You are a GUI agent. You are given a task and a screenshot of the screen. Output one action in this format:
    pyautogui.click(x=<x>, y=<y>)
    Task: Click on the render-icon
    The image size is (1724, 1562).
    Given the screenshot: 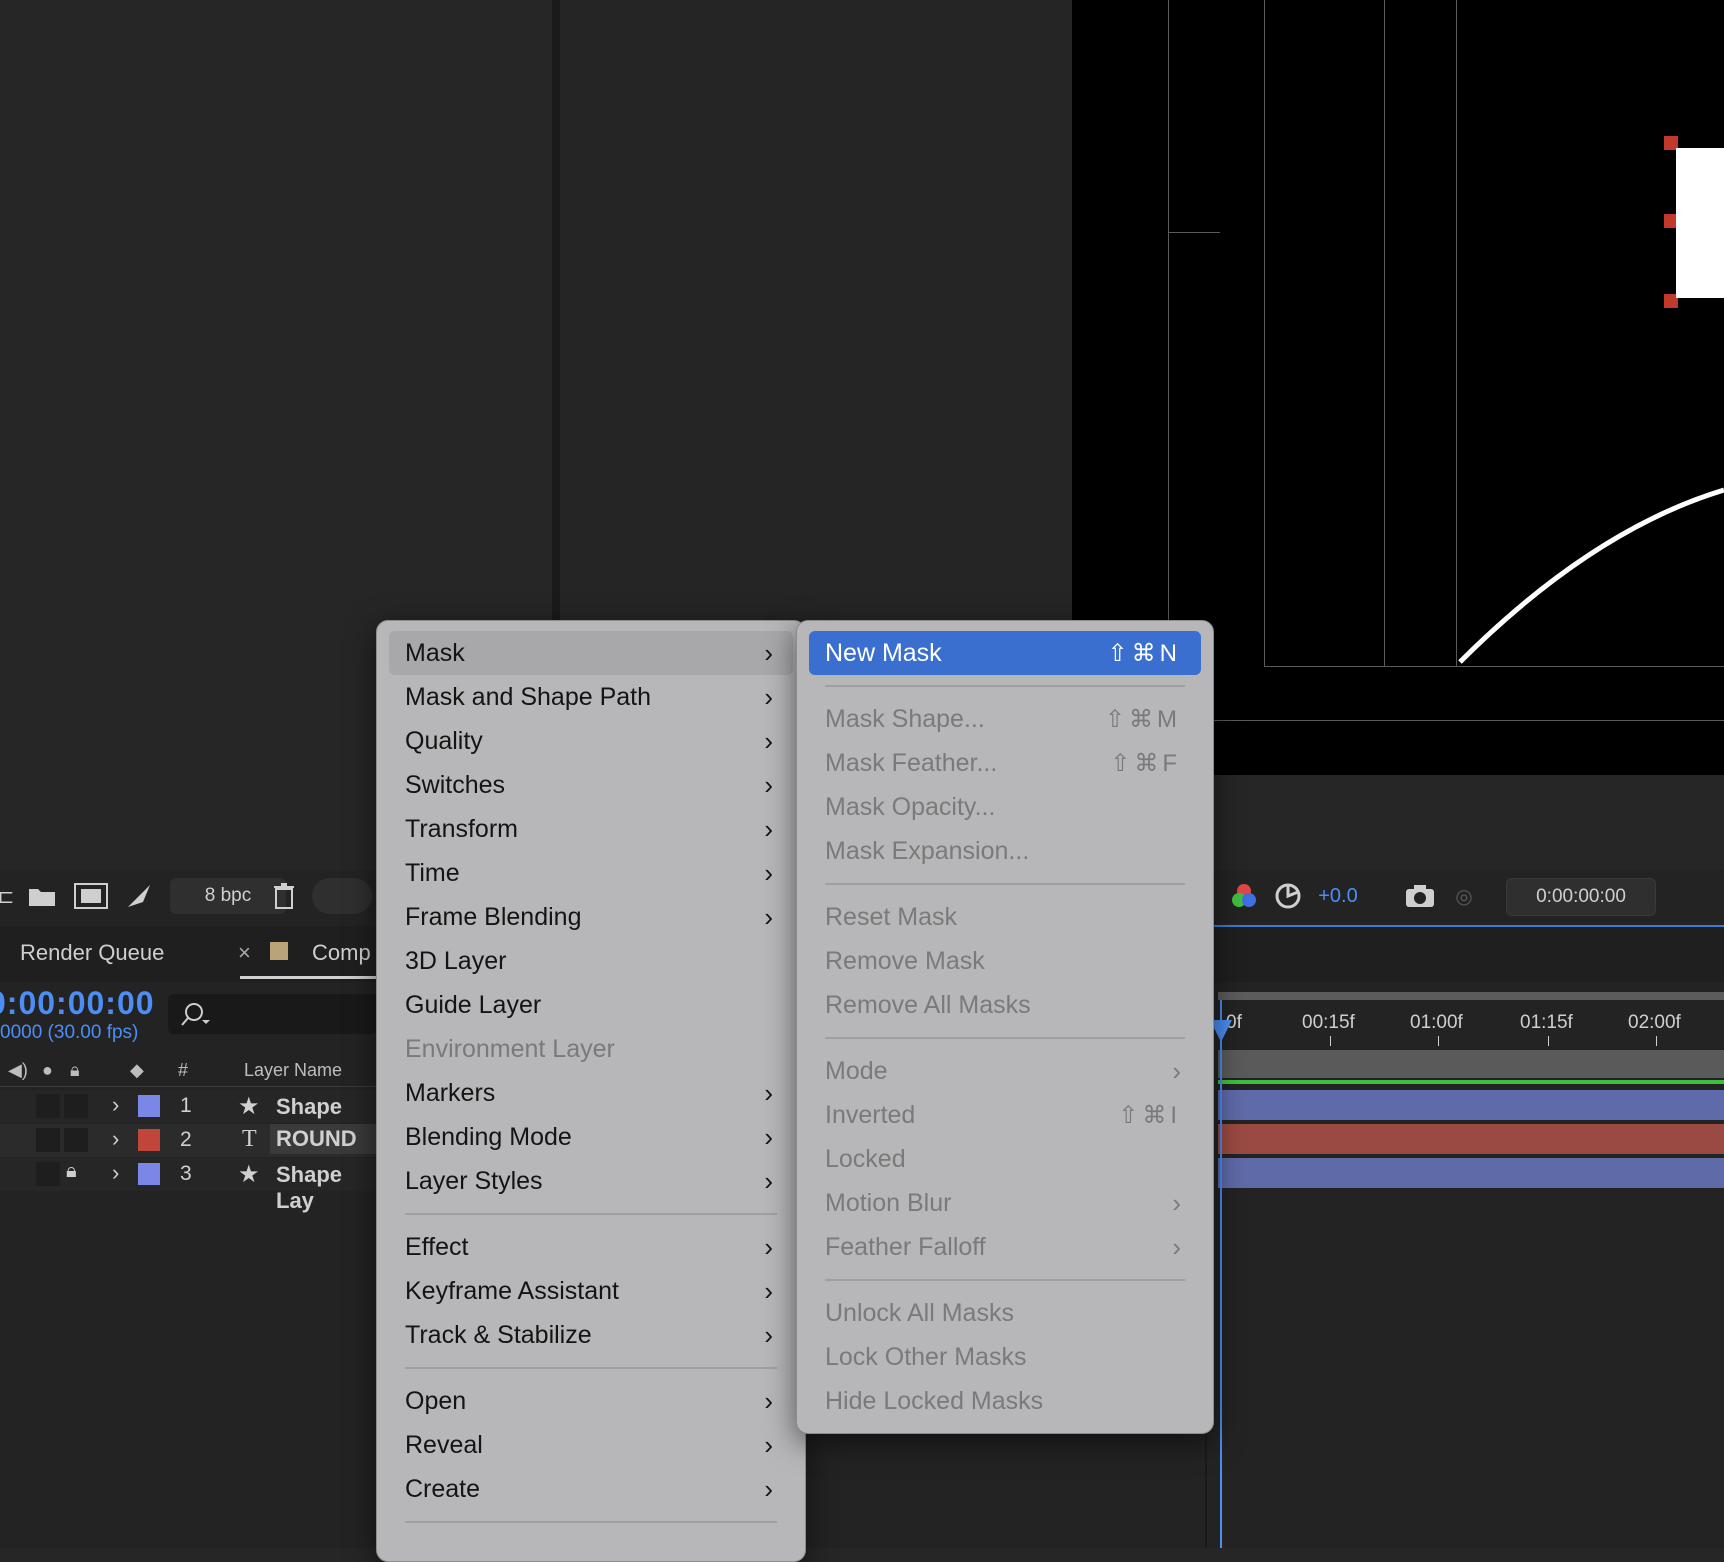 What is the action you would take?
    pyautogui.click(x=139, y=896)
    